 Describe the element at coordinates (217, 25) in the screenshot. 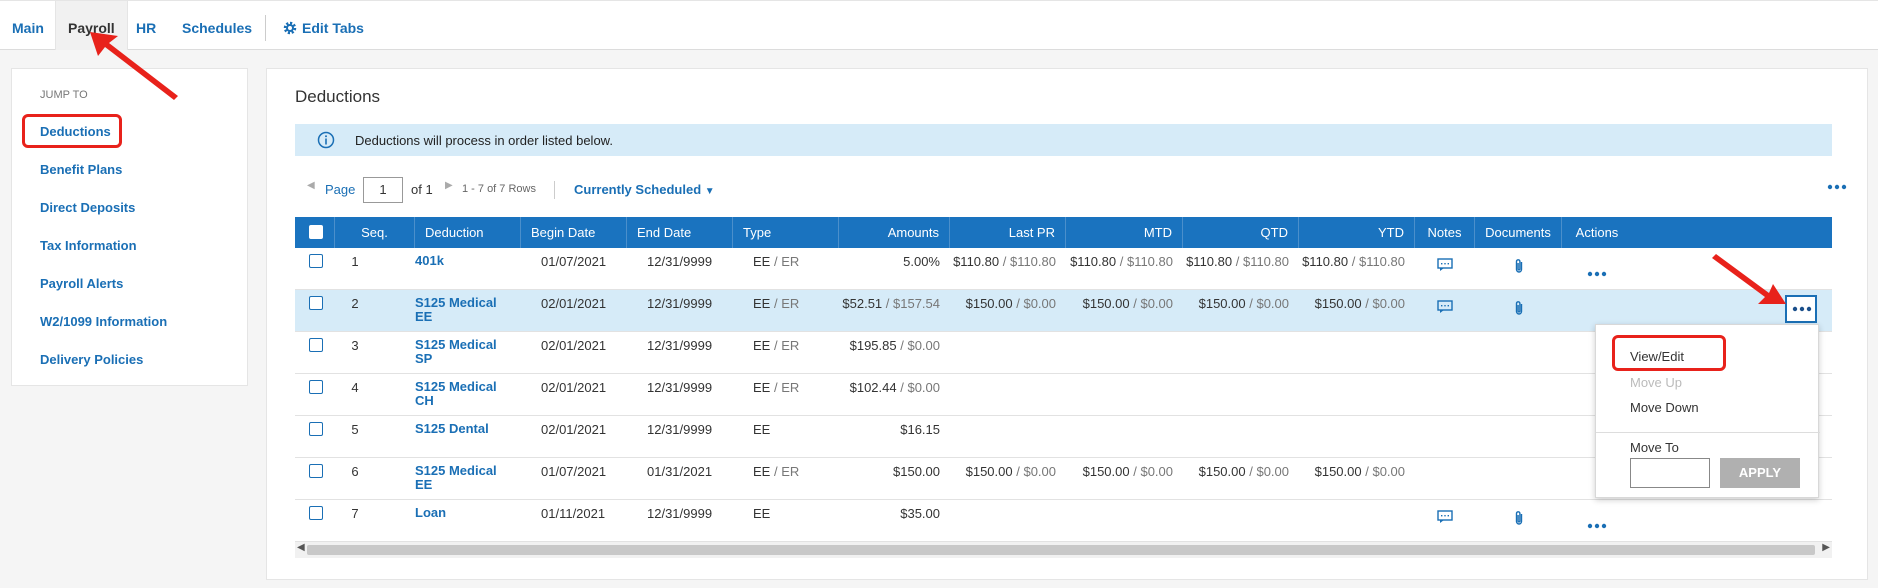

I see `tab-schedules: Schedules` at that location.